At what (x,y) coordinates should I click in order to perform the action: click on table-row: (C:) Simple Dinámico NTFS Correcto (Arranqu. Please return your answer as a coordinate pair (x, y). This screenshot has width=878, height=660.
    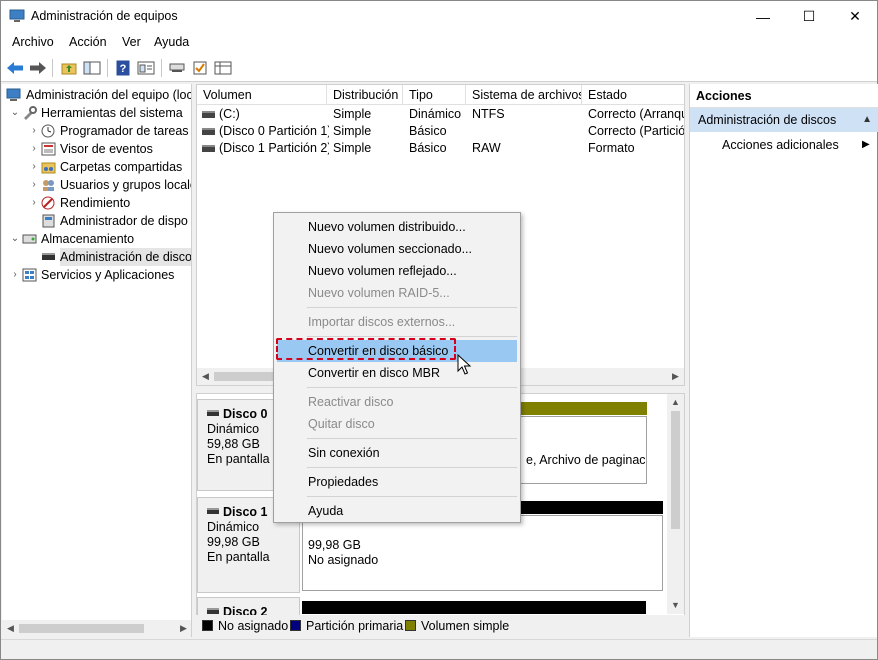
    Looking at the image, I should click on (440, 114).